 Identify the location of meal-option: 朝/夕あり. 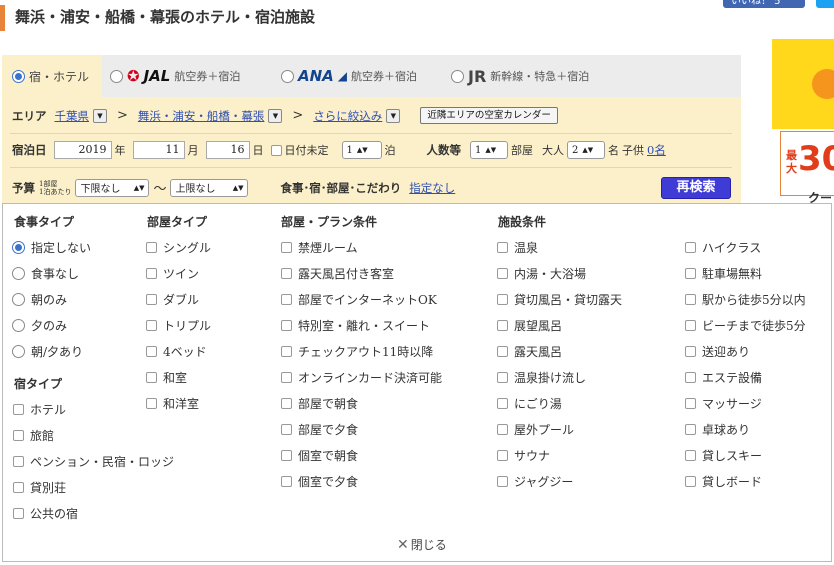
(47, 351).